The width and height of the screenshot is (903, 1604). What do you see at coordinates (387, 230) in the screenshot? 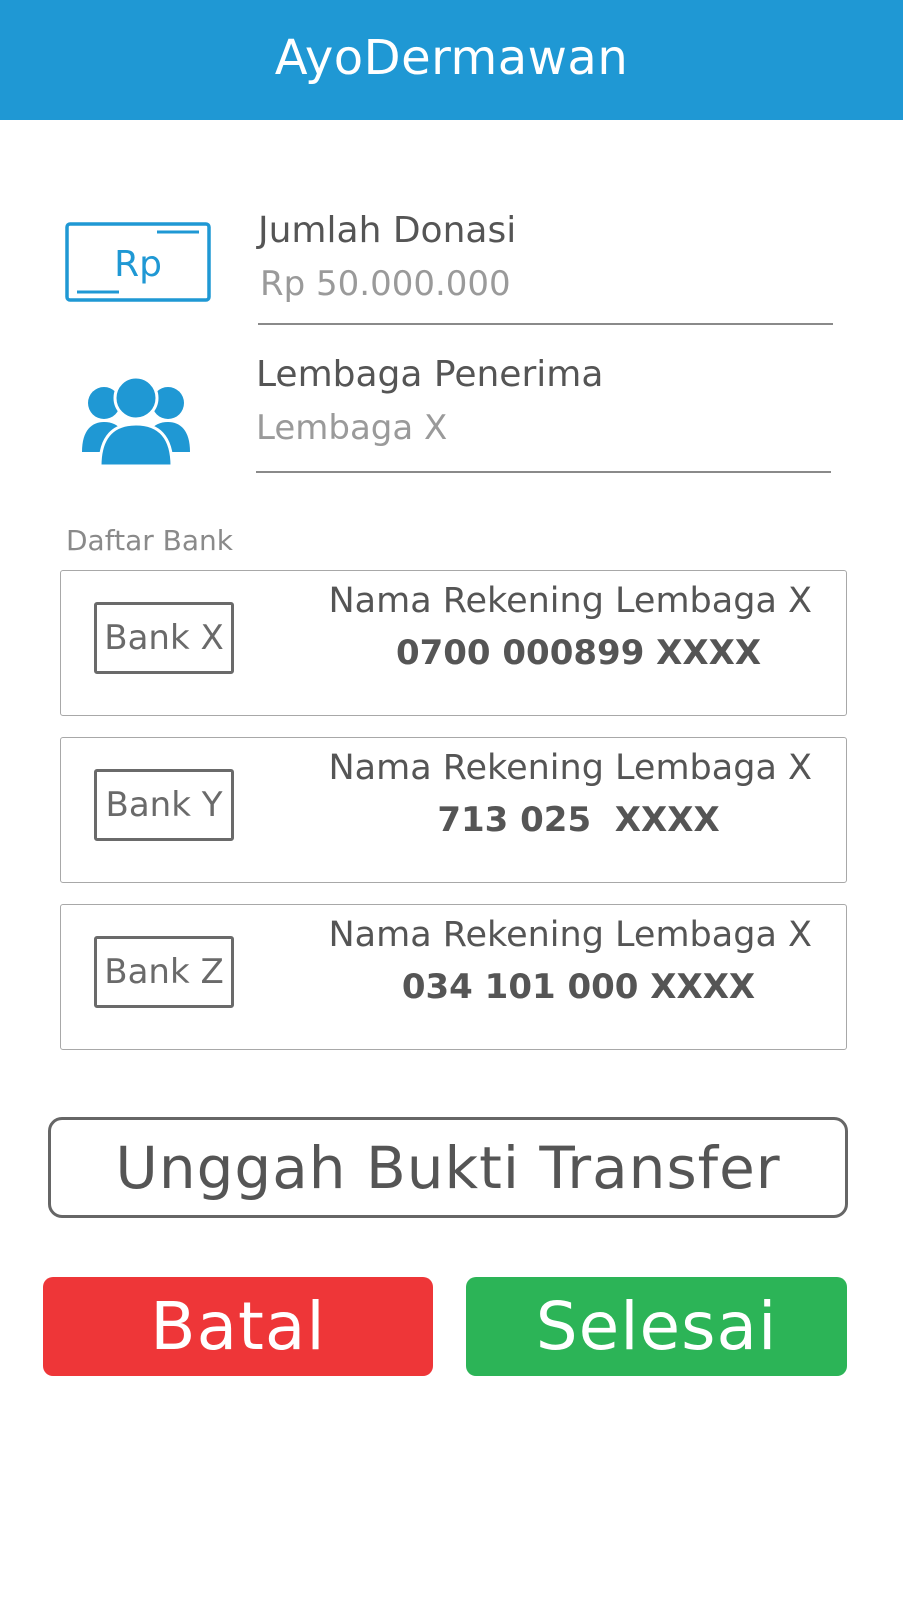
I see `donation-amount-label: Jumlah Donasi` at bounding box center [387, 230].